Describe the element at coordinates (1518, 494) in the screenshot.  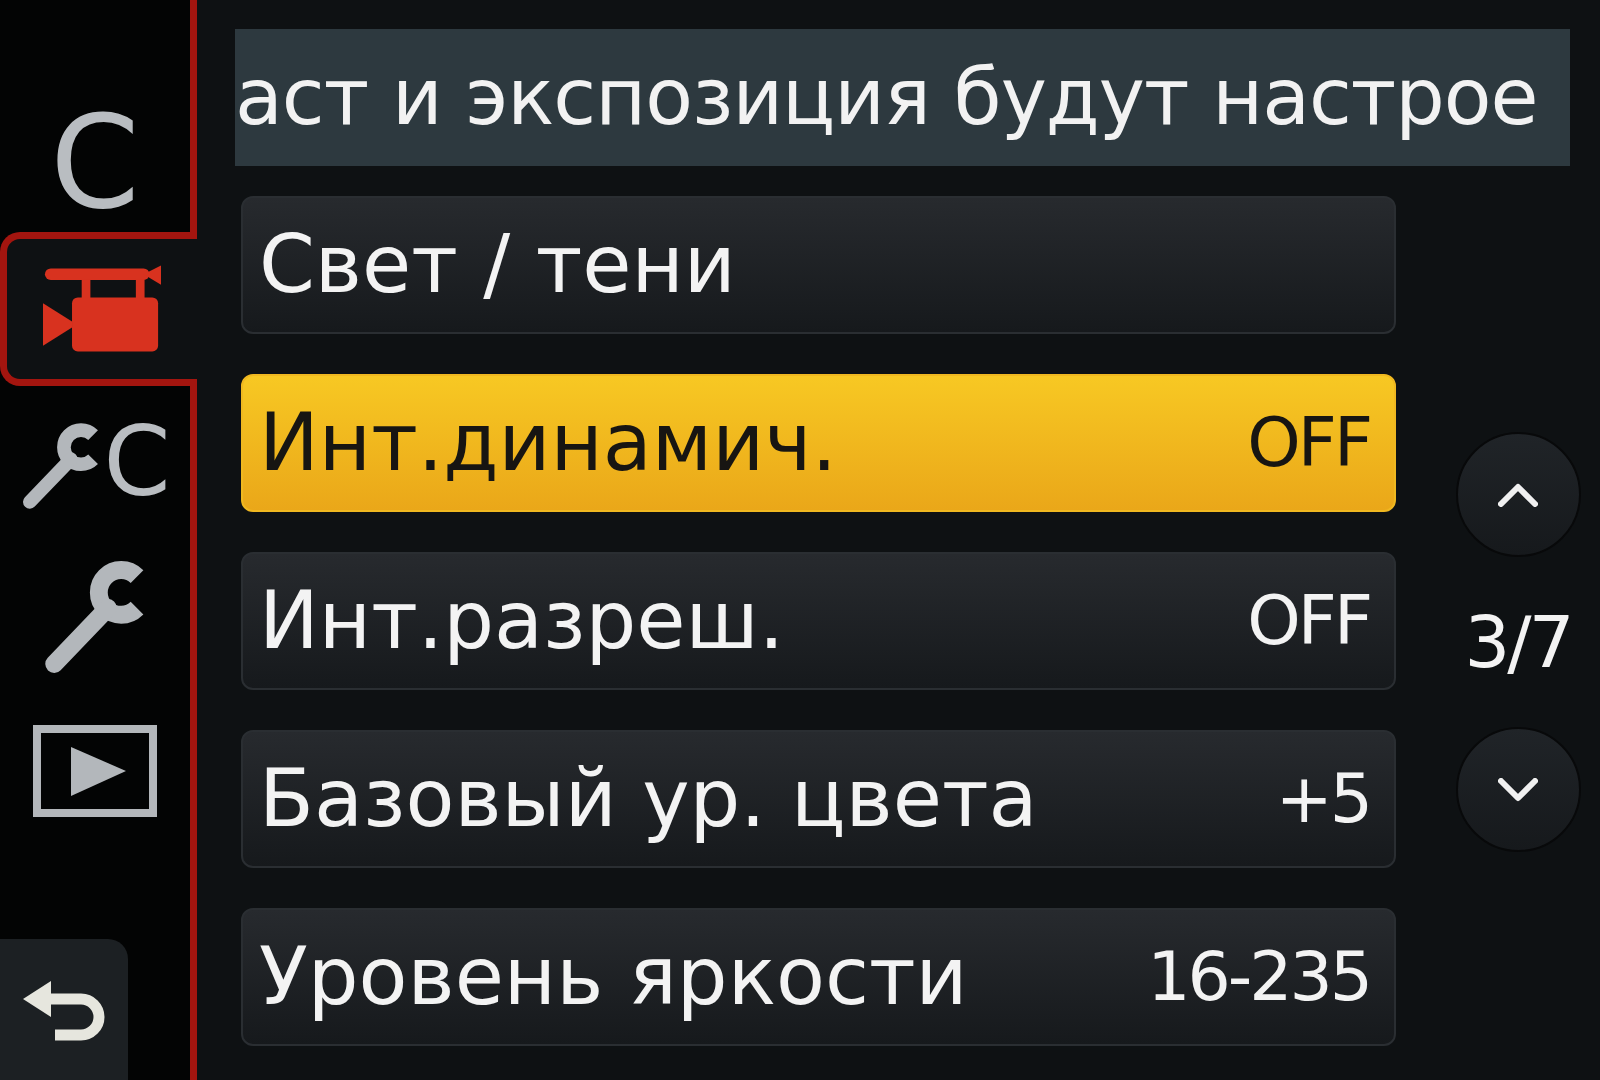
I see `chevron-up-icon` at that location.